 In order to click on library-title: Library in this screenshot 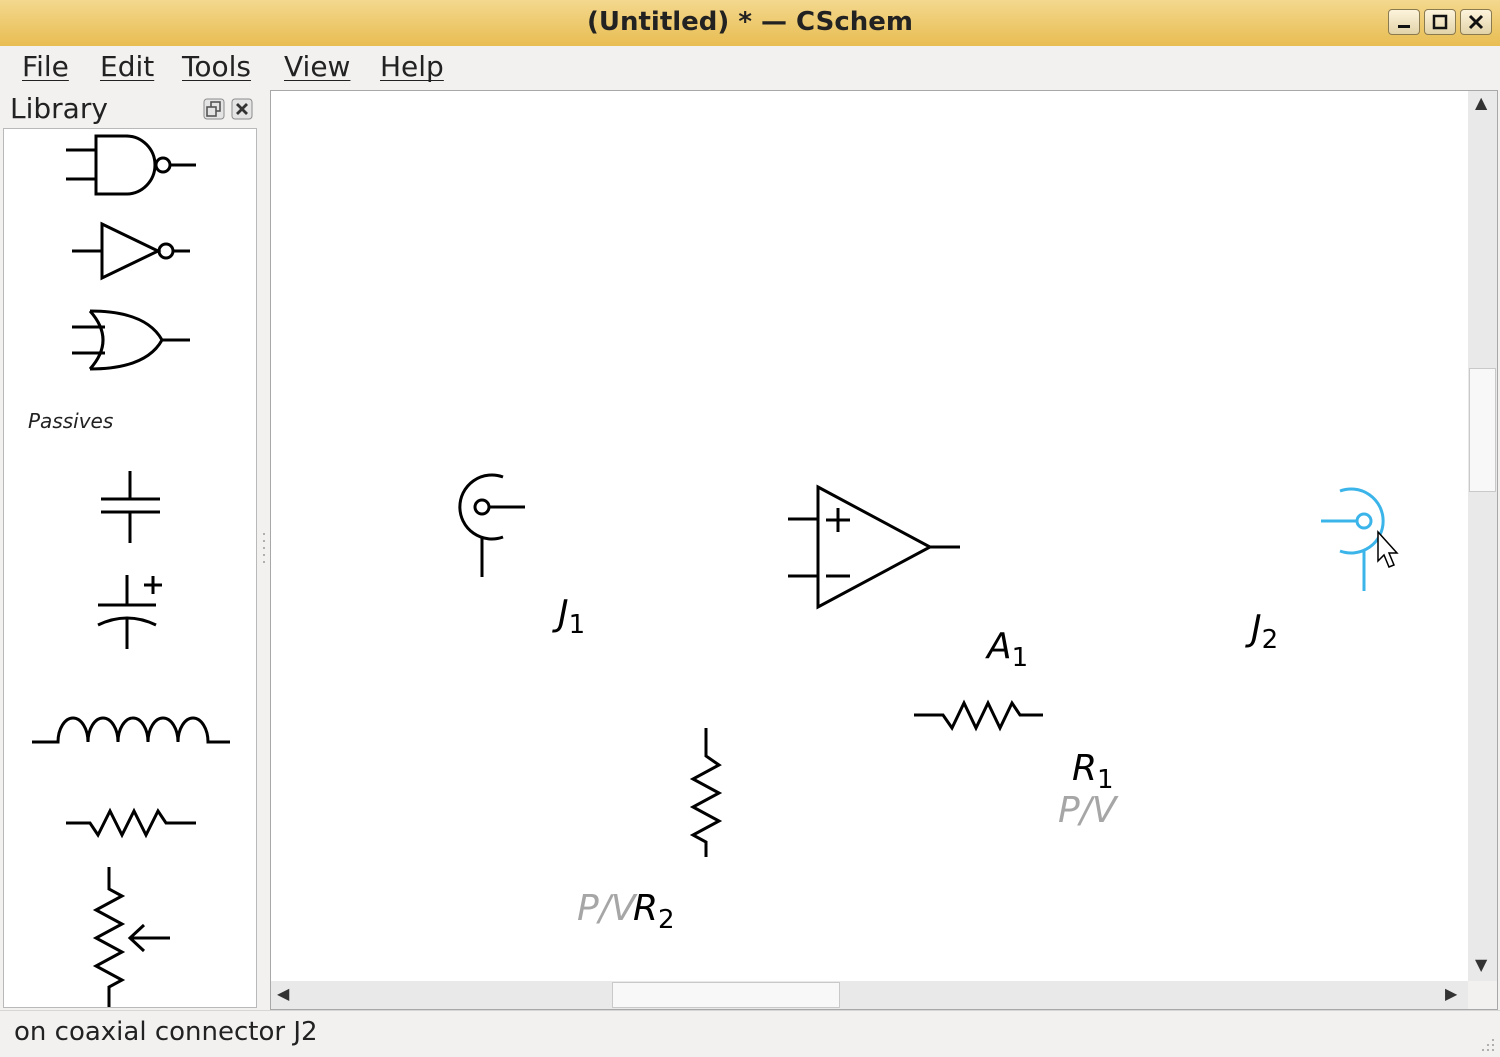, I will do `click(59, 108)`.